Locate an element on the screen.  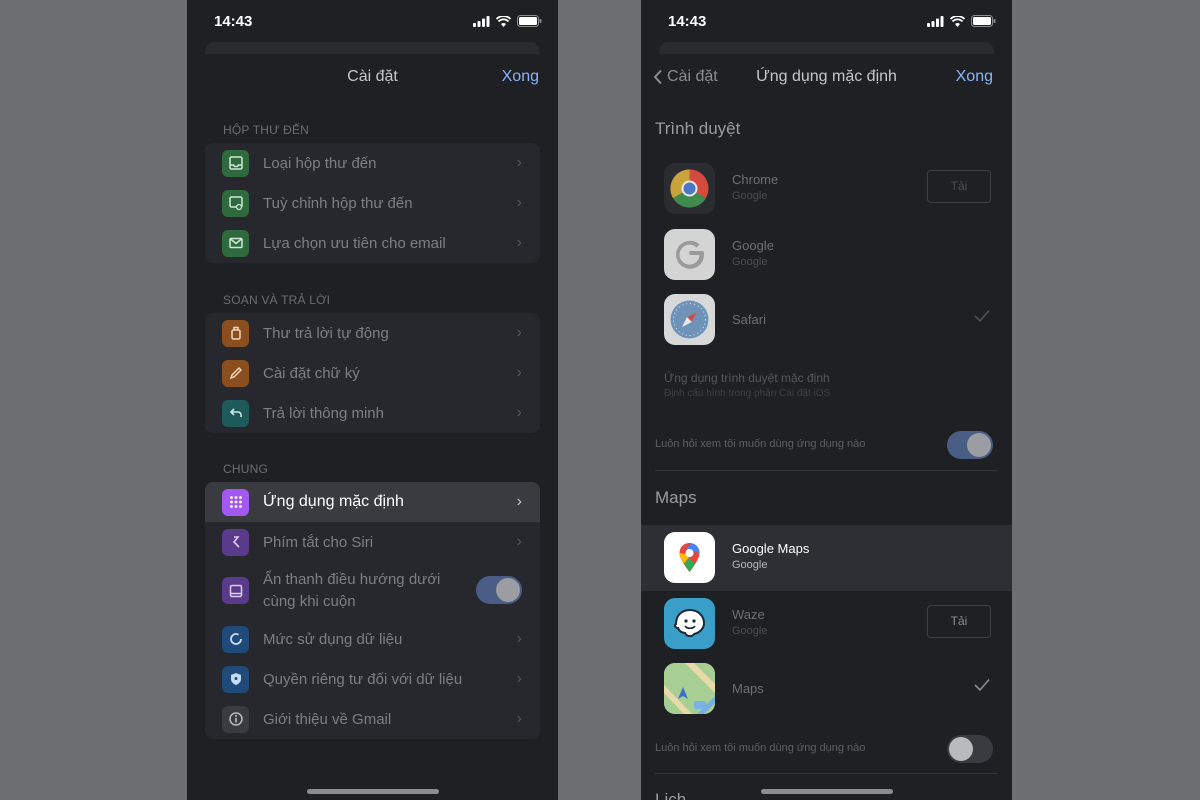
app-name: Maps is located at coordinates (748, 688).